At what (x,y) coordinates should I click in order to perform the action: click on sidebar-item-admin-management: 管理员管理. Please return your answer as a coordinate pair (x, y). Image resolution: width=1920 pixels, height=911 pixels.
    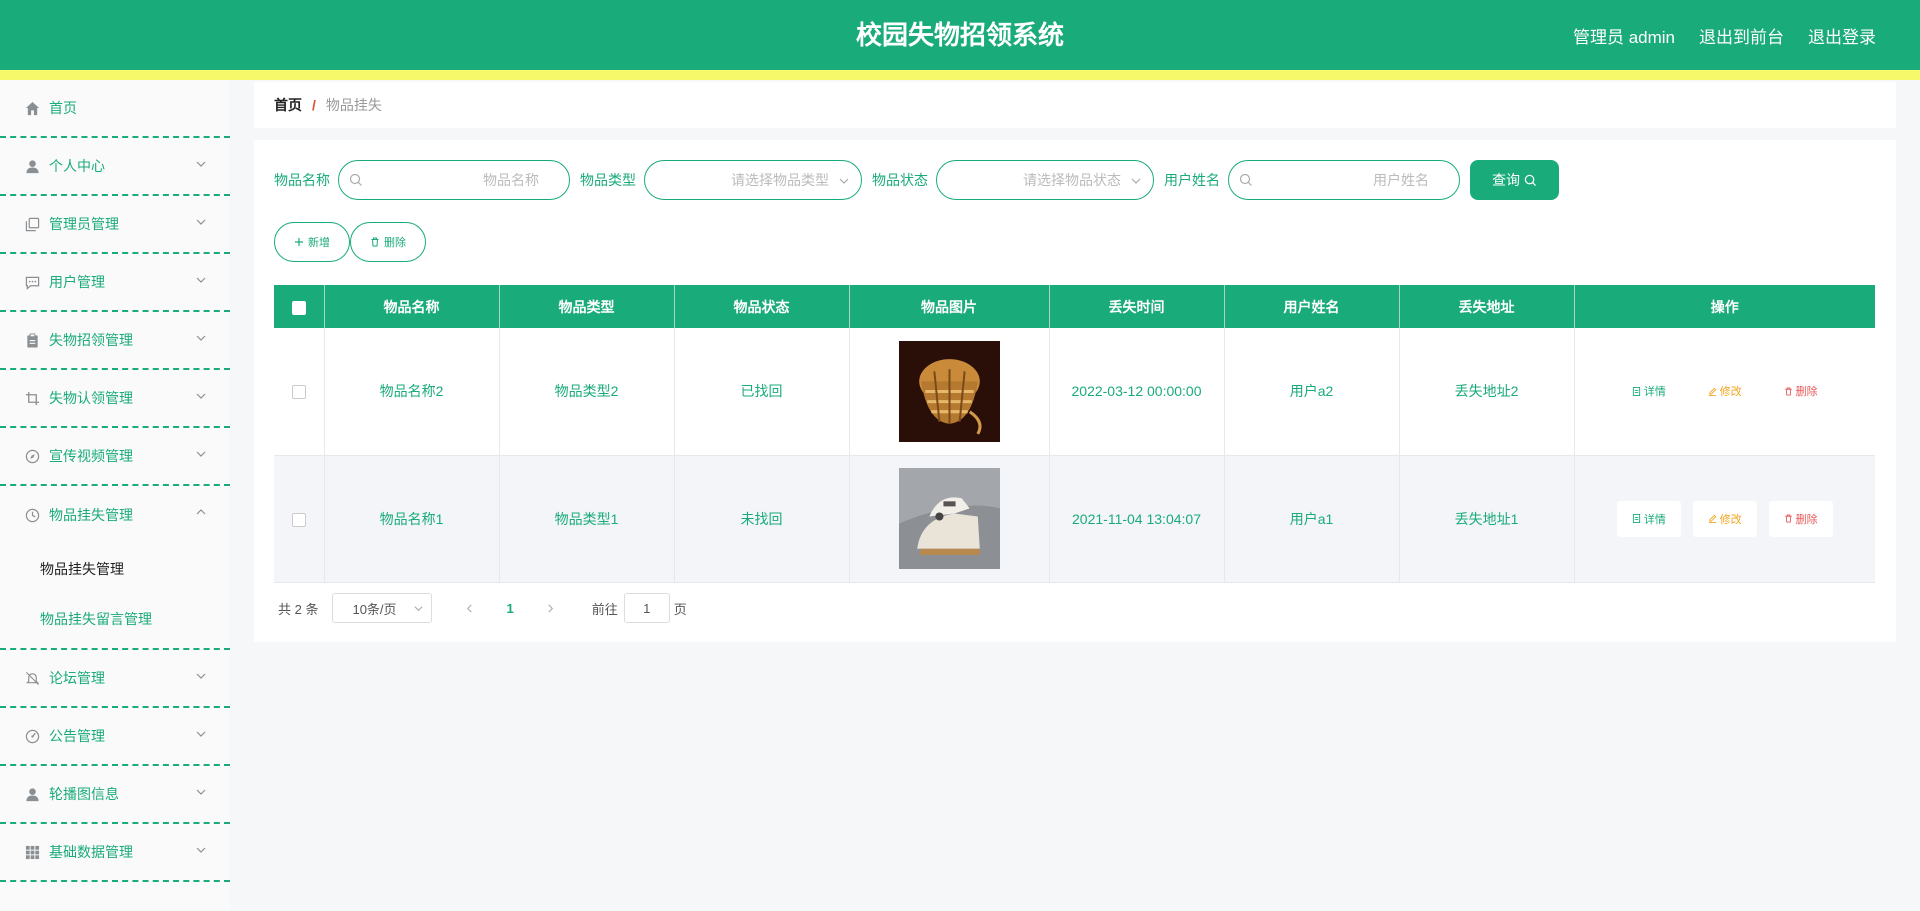
    Looking at the image, I should click on (115, 225).